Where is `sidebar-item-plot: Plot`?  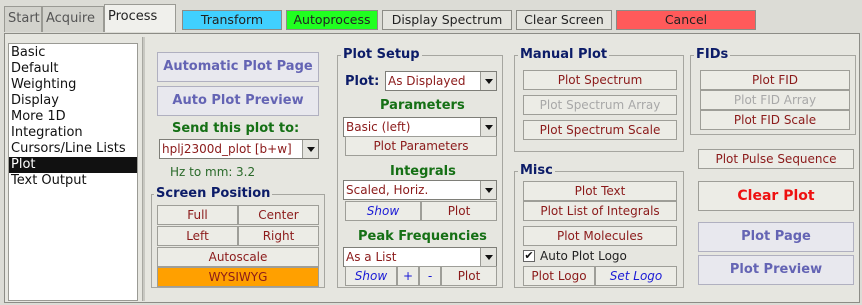
sidebar-item-plot: Plot is located at coordinates (73, 165).